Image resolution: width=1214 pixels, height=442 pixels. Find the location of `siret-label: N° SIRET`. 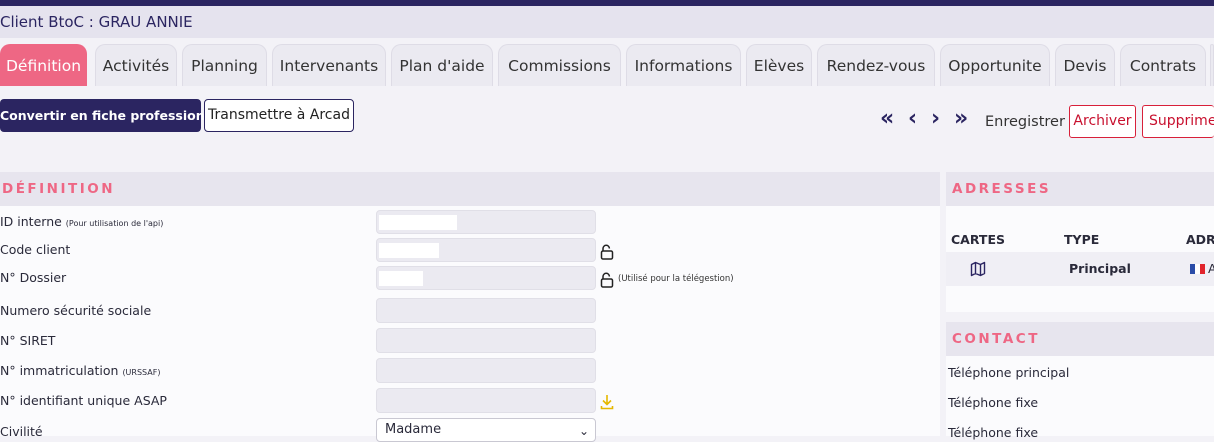

siret-label: N° SIRET is located at coordinates (28, 340).